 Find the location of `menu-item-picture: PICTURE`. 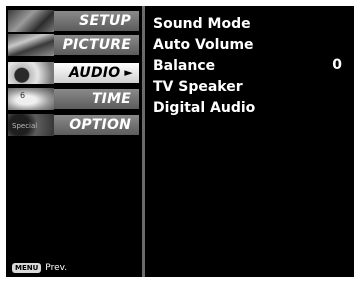

menu-item-picture: PICTURE is located at coordinates (73, 45).